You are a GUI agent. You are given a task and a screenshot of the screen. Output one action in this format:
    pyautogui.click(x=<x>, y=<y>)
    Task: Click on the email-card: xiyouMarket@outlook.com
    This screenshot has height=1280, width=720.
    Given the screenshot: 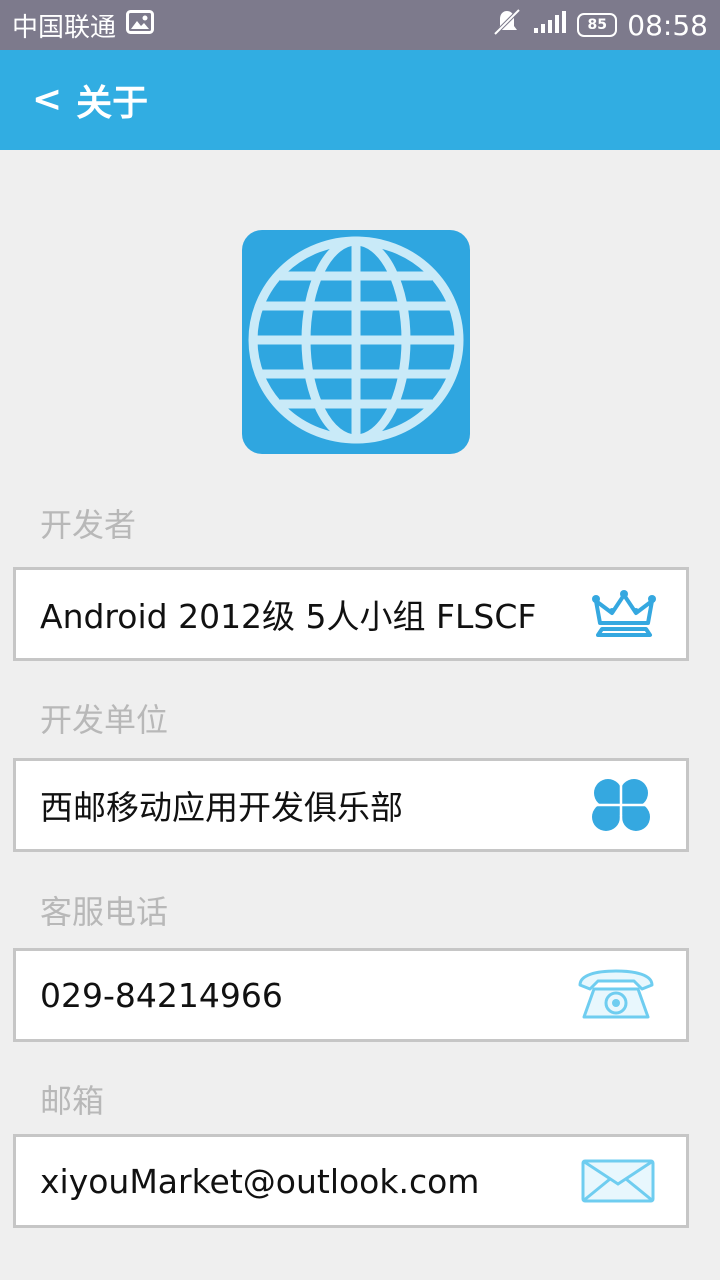 What is the action you would take?
    pyautogui.click(x=351, y=1181)
    